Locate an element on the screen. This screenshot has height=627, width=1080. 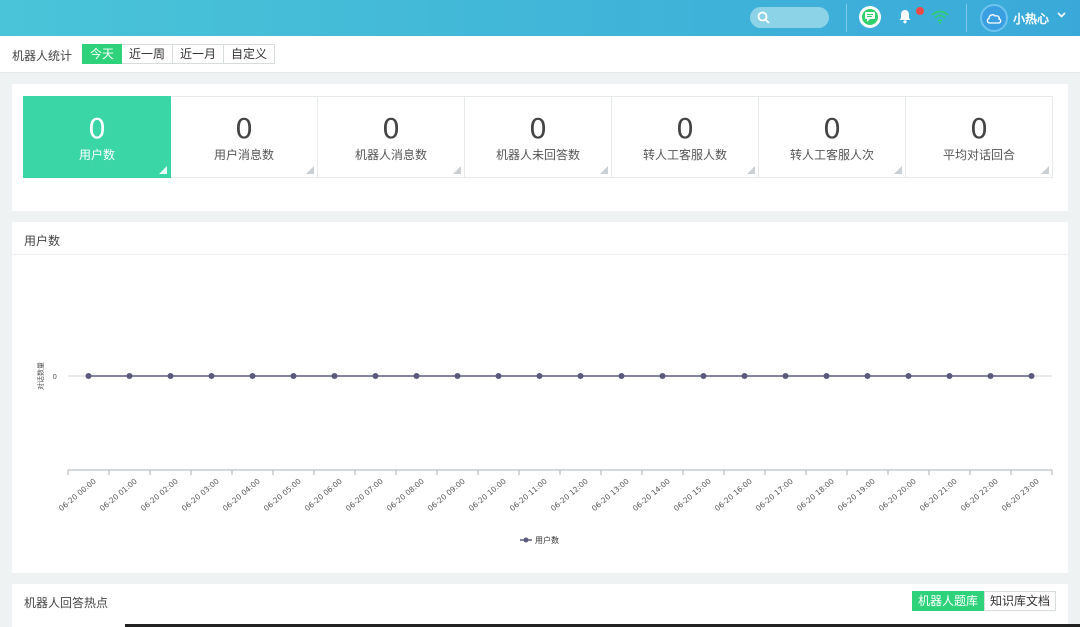
x-tick-label: 06-20 00:00 is located at coordinates (77, 494).